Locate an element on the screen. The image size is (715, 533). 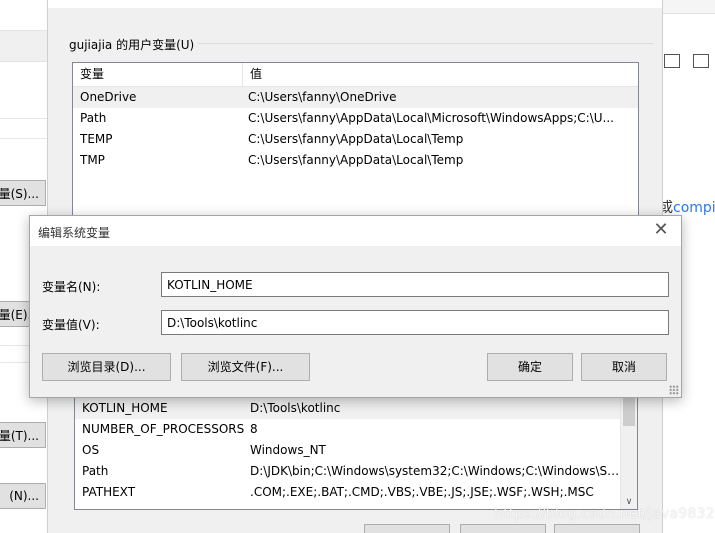
list-item: OS Windows_NT is located at coordinates (347, 450).